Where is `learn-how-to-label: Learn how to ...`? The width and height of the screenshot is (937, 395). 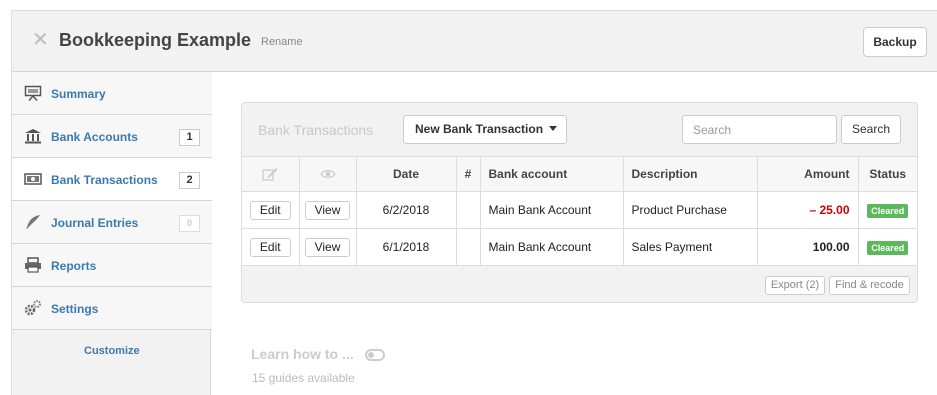
learn-how-to-label: Learn how to ... is located at coordinates (302, 354).